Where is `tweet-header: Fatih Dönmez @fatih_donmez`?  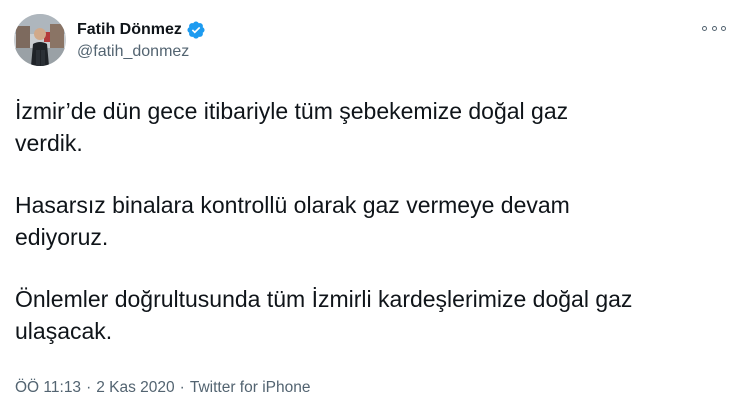 tweet-header: Fatih Dönmez @fatih_donmez is located at coordinates (371, 44).